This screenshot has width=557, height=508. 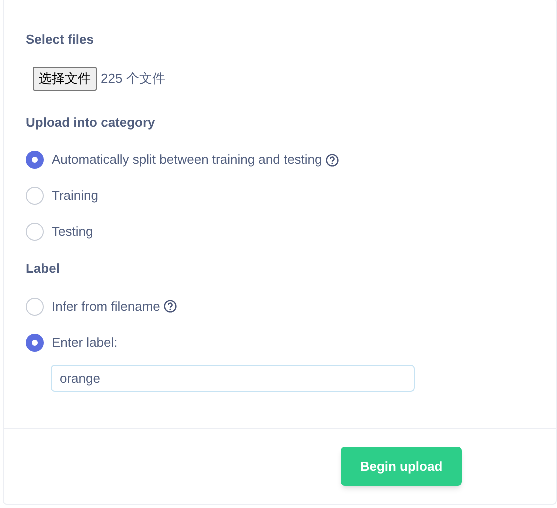 What do you see at coordinates (106, 307) in the screenshot?
I see `option-label: Infer from filename` at bounding box center [106, 307].